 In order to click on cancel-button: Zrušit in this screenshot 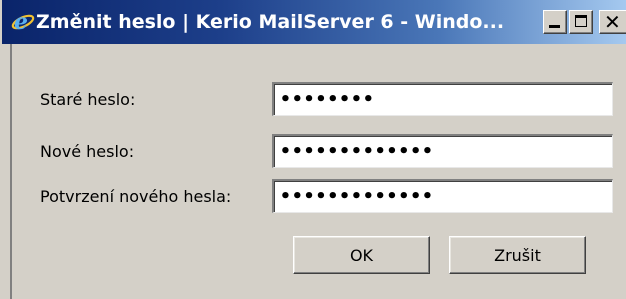, I will do `click(517, 255)`.